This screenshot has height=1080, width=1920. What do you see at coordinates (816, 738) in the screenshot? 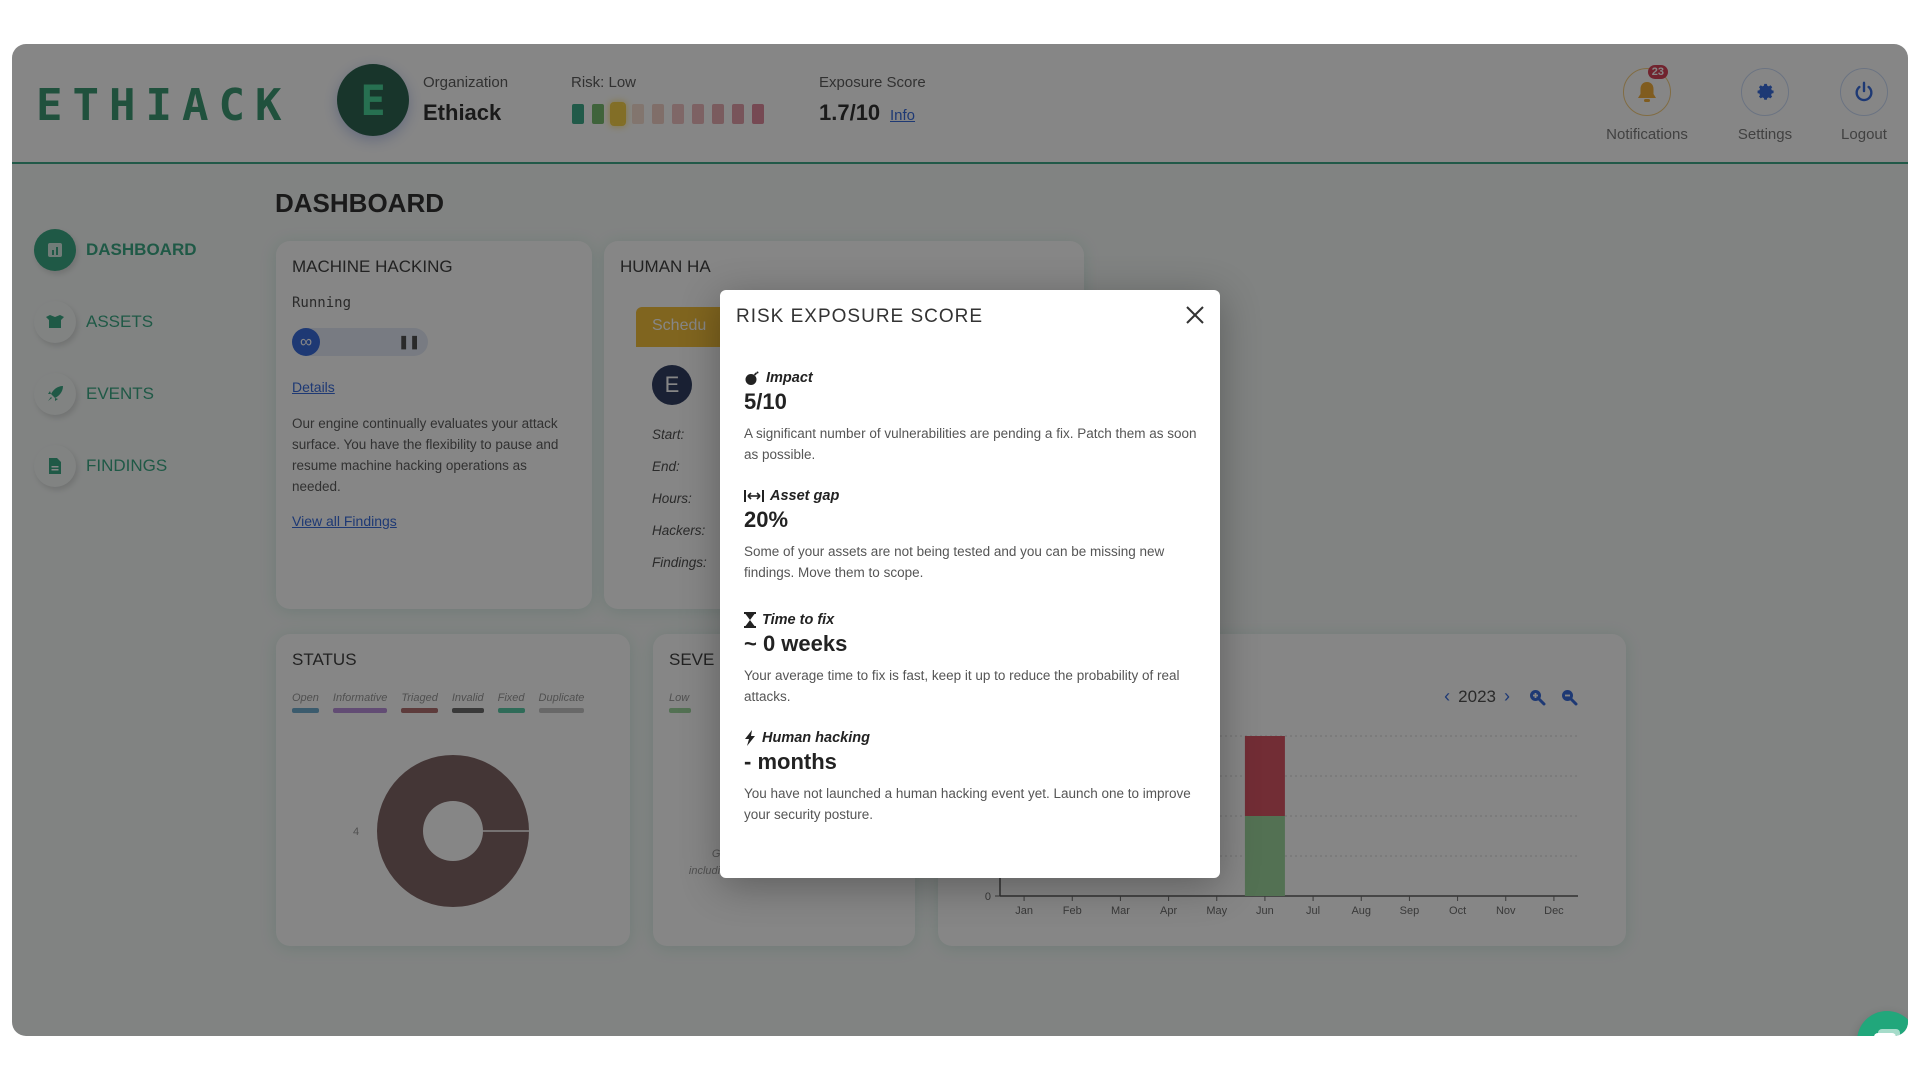
I see `metric-label: Human hacking` at bounding box center [816, 738].